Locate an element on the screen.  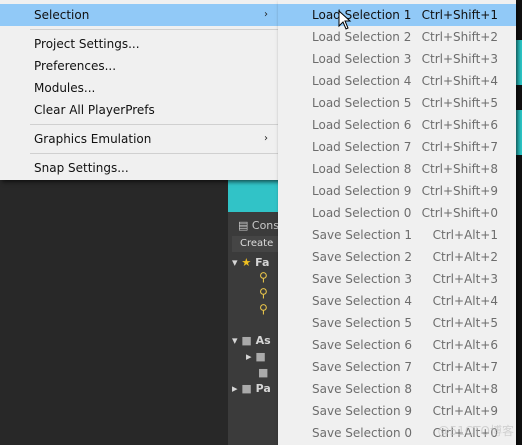
submenu-item-load-selection-7: Load Selection 7 Ctrl+Shift+7 is located at coordinates (397, 147).